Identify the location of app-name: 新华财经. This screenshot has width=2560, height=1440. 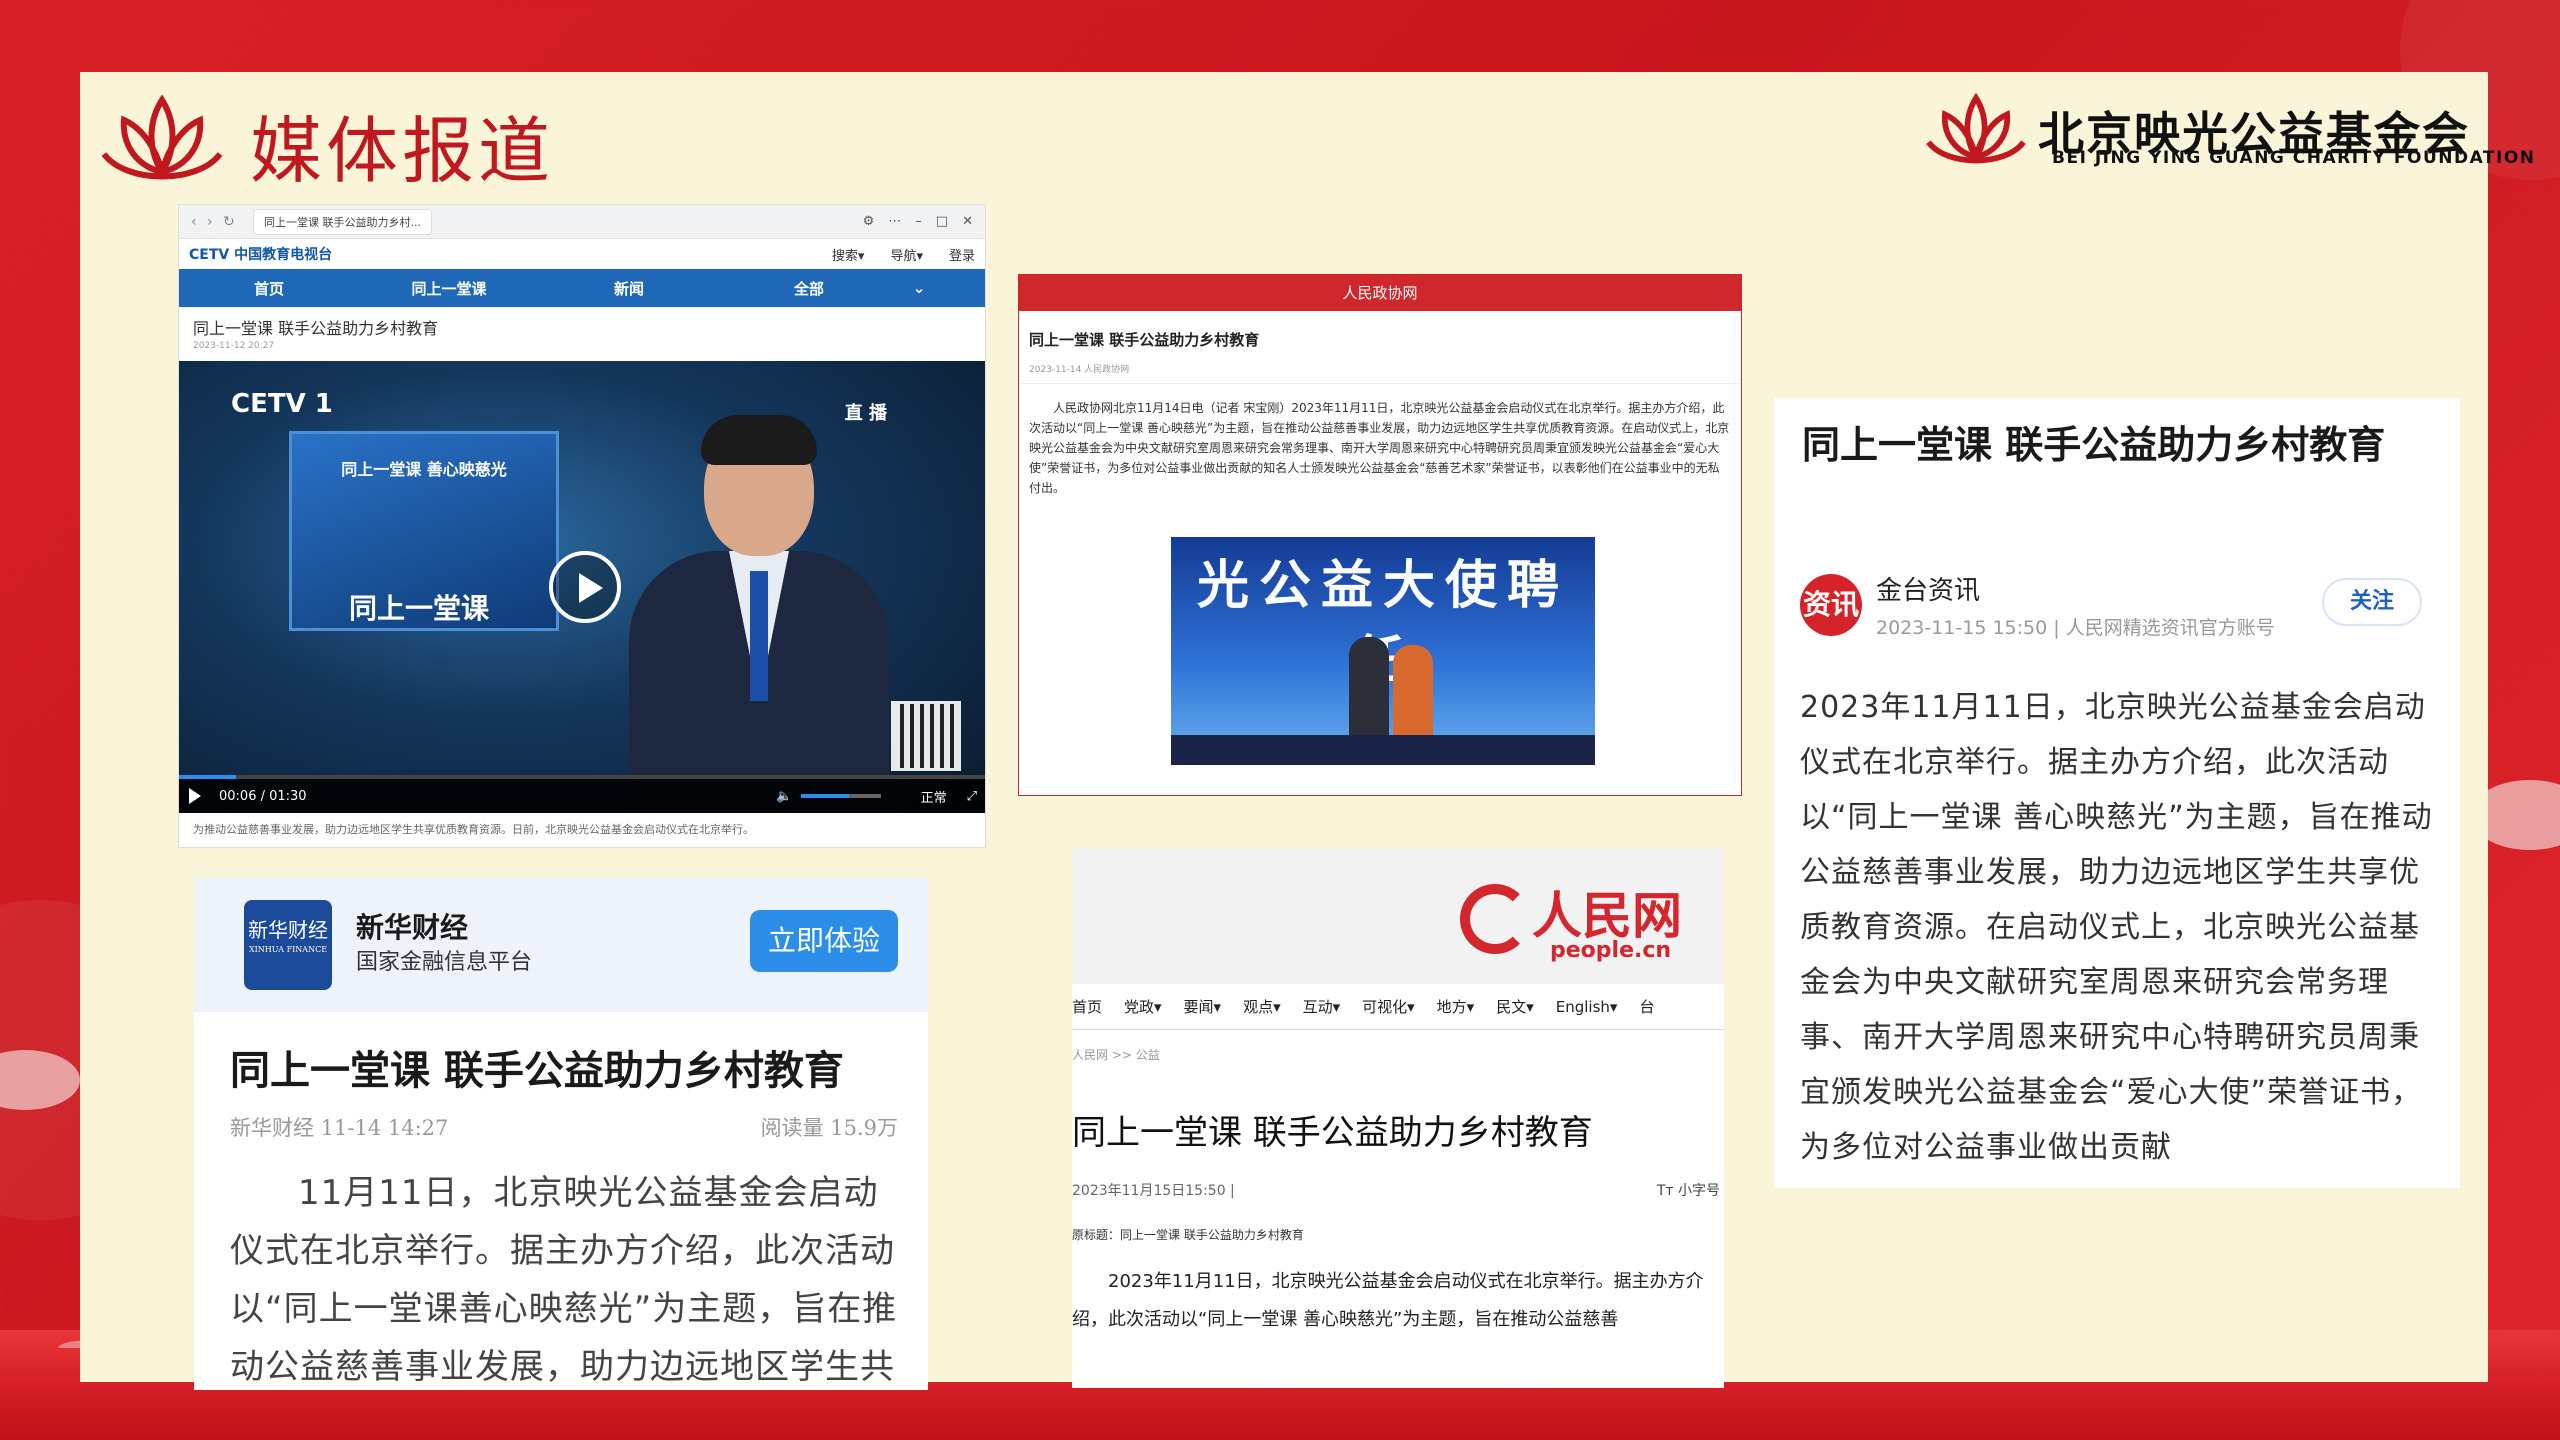
(412, 927).